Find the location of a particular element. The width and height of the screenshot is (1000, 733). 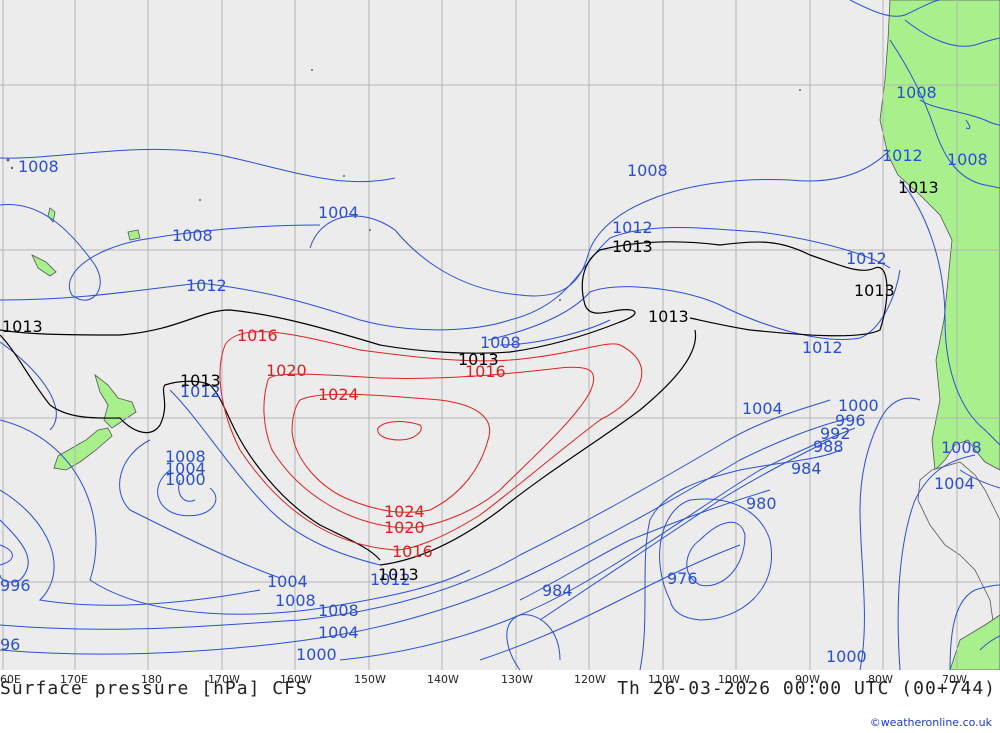

map-title: Surface pressure [hPa] CFS is located at coordinates (154, 688).